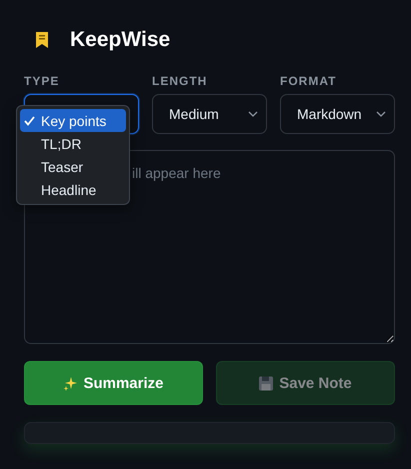  Describe the element at coordinates (42, 81) in the screenshot. I see `field-label: TYPE` at that location.